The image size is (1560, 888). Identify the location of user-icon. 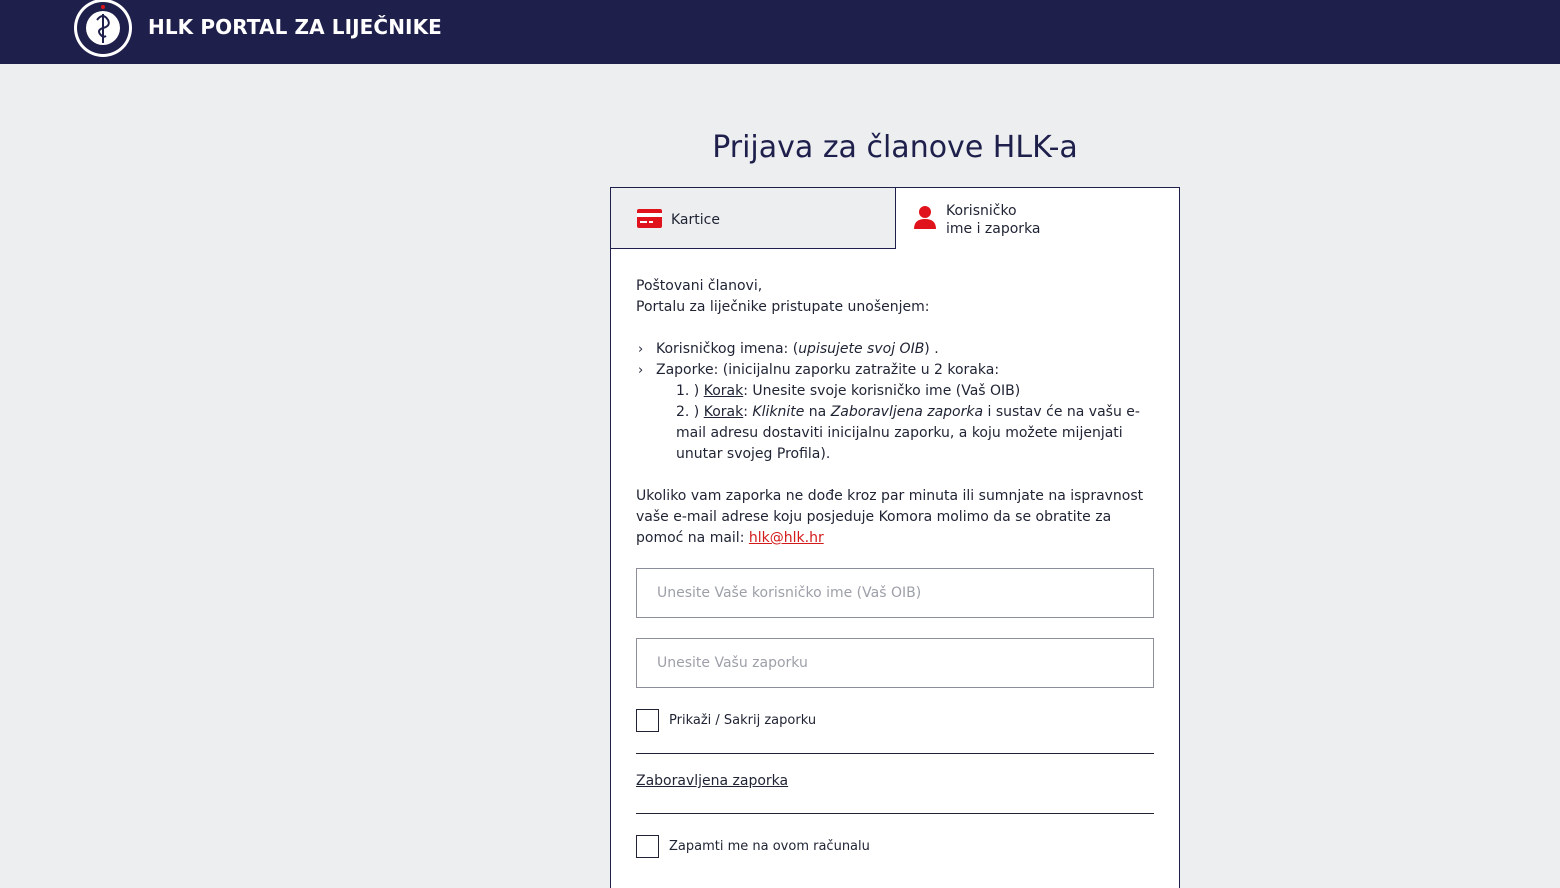
(925, 217).